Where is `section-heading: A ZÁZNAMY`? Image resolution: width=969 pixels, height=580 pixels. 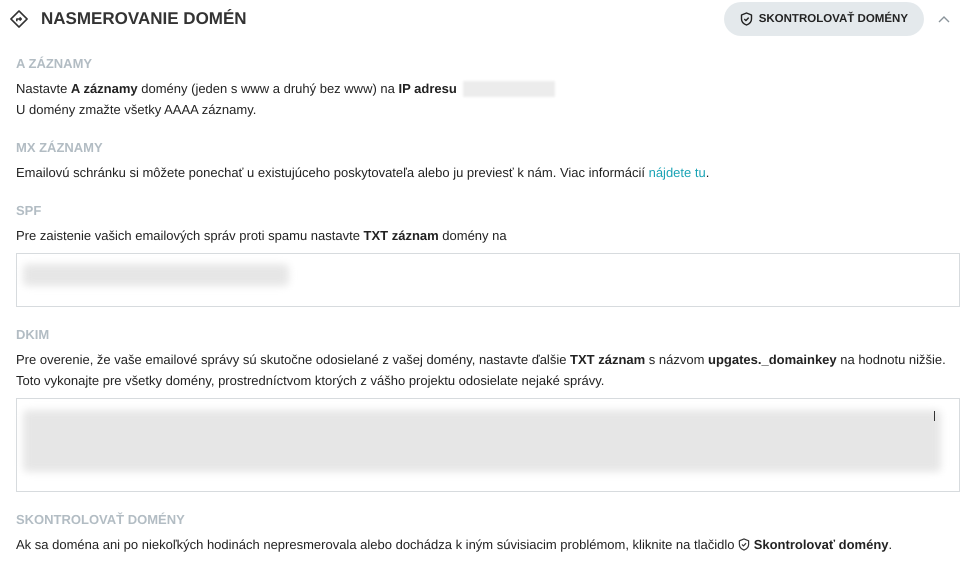 section-heading: A ZÁZNAMY is located at coordinates (55, 63).